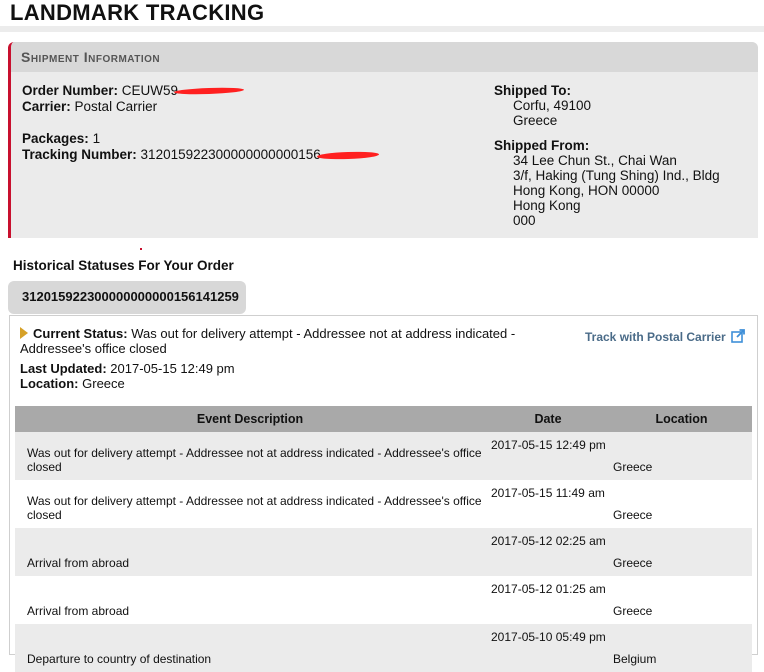  Describe the element at coordinates (80, 333) in the screenshot. I see `current-status-label: Current Status:` at that location.